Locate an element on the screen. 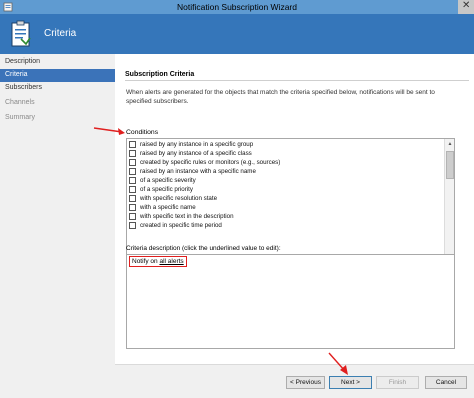 The width and height of the screenshot is (474, 398). close-icon: ✕ is located at coordinates (466, 5).